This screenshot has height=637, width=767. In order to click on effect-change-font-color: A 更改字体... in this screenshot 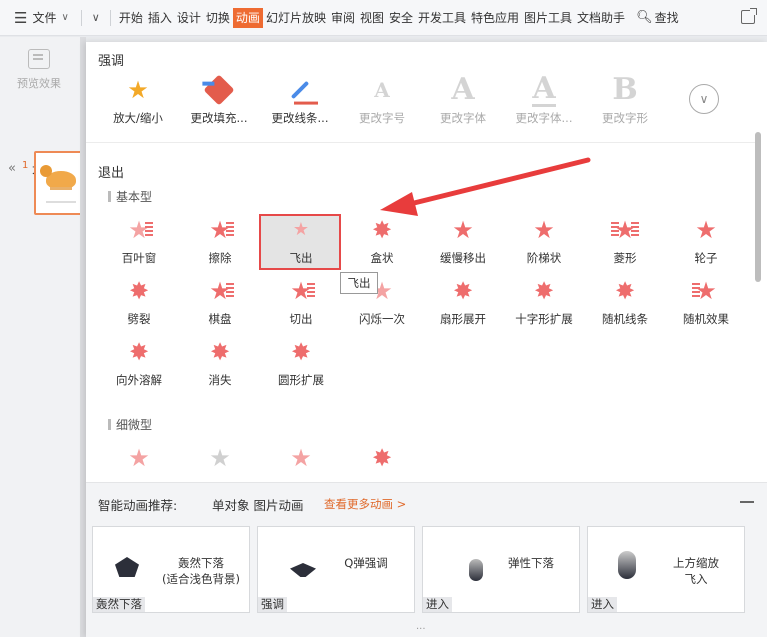, I will do `click(544, 103)`.